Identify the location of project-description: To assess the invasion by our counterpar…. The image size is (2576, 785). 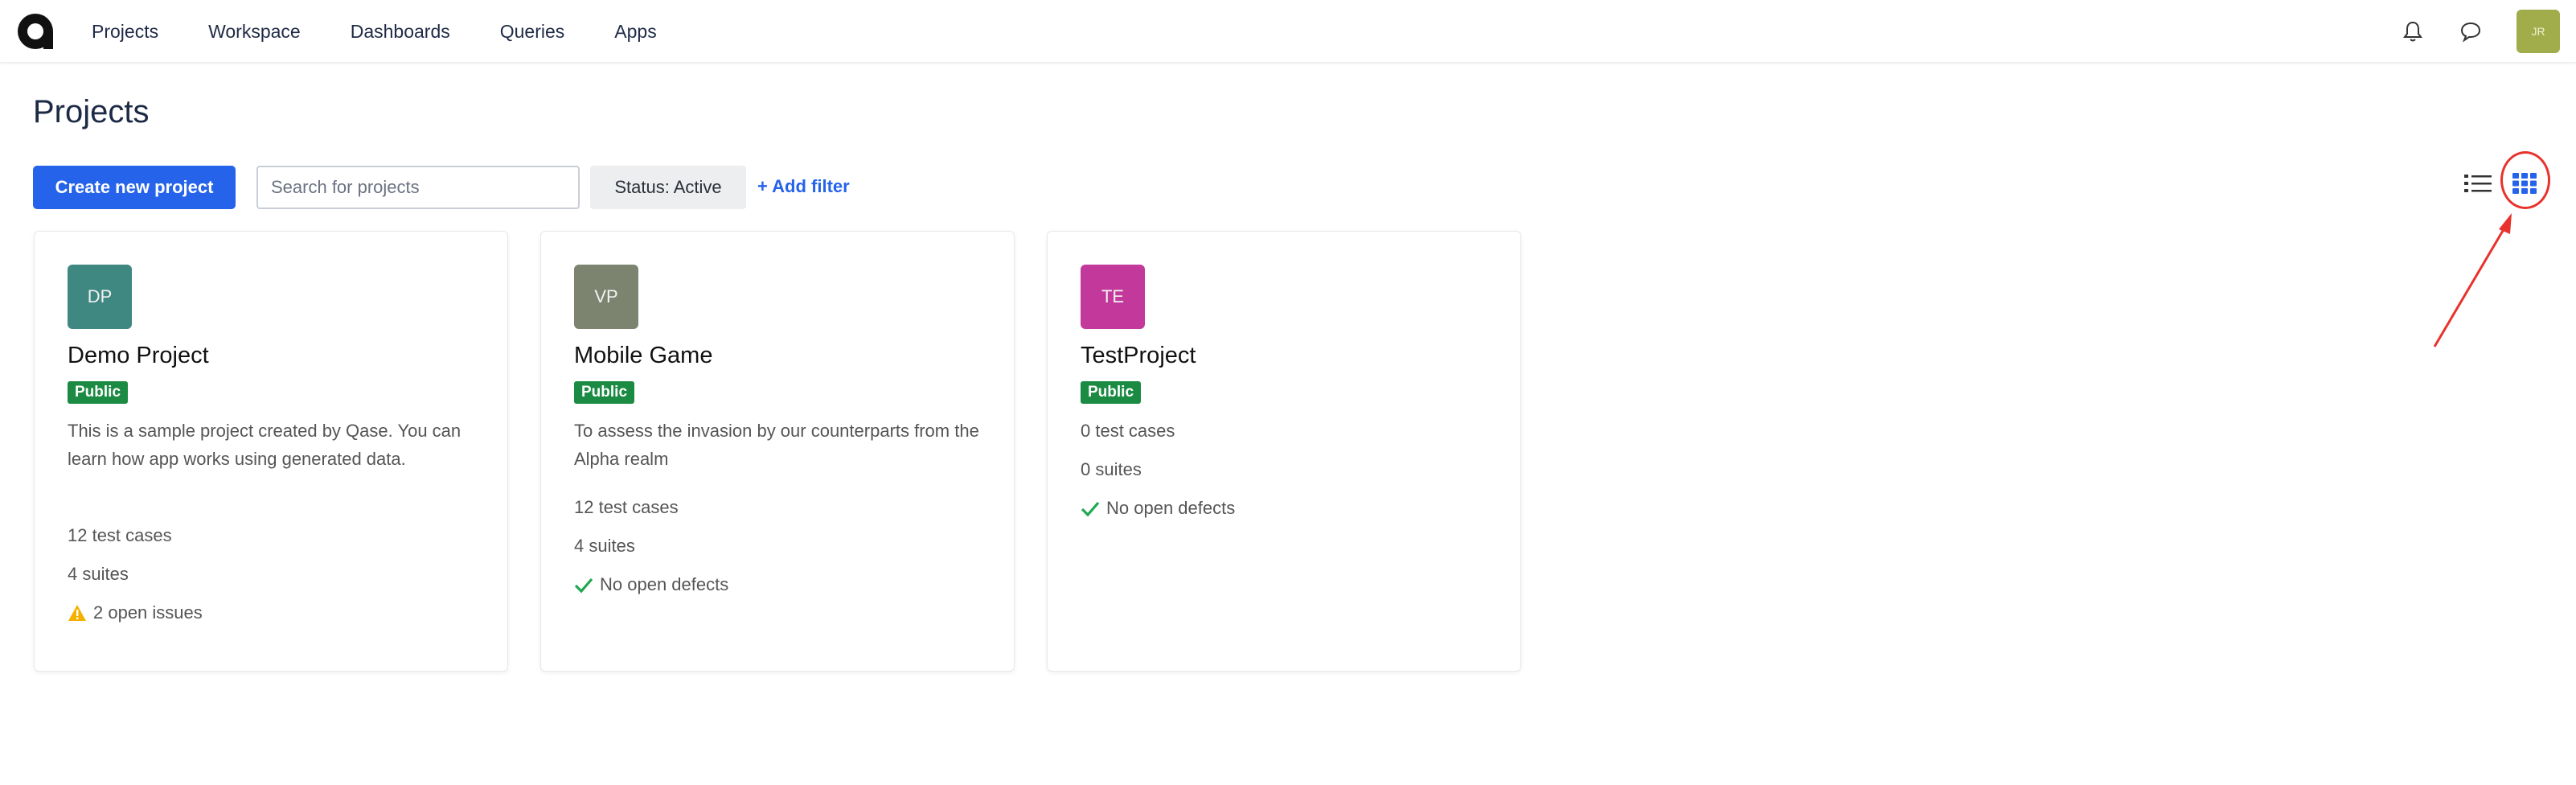
(776, 445).